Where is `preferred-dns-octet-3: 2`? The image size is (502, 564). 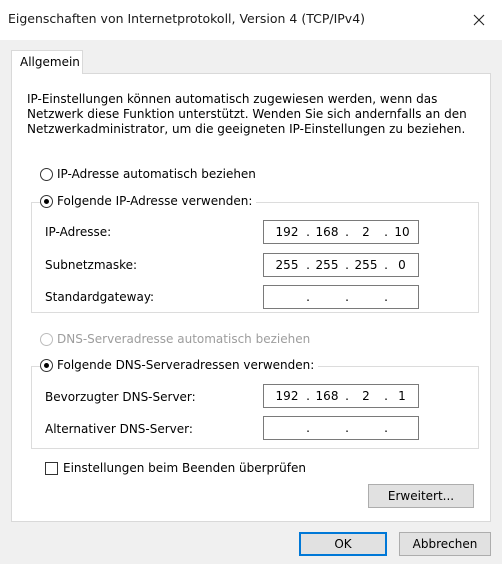
preferred-dns-octet-3: 2 is located at coordinates (366, 396).